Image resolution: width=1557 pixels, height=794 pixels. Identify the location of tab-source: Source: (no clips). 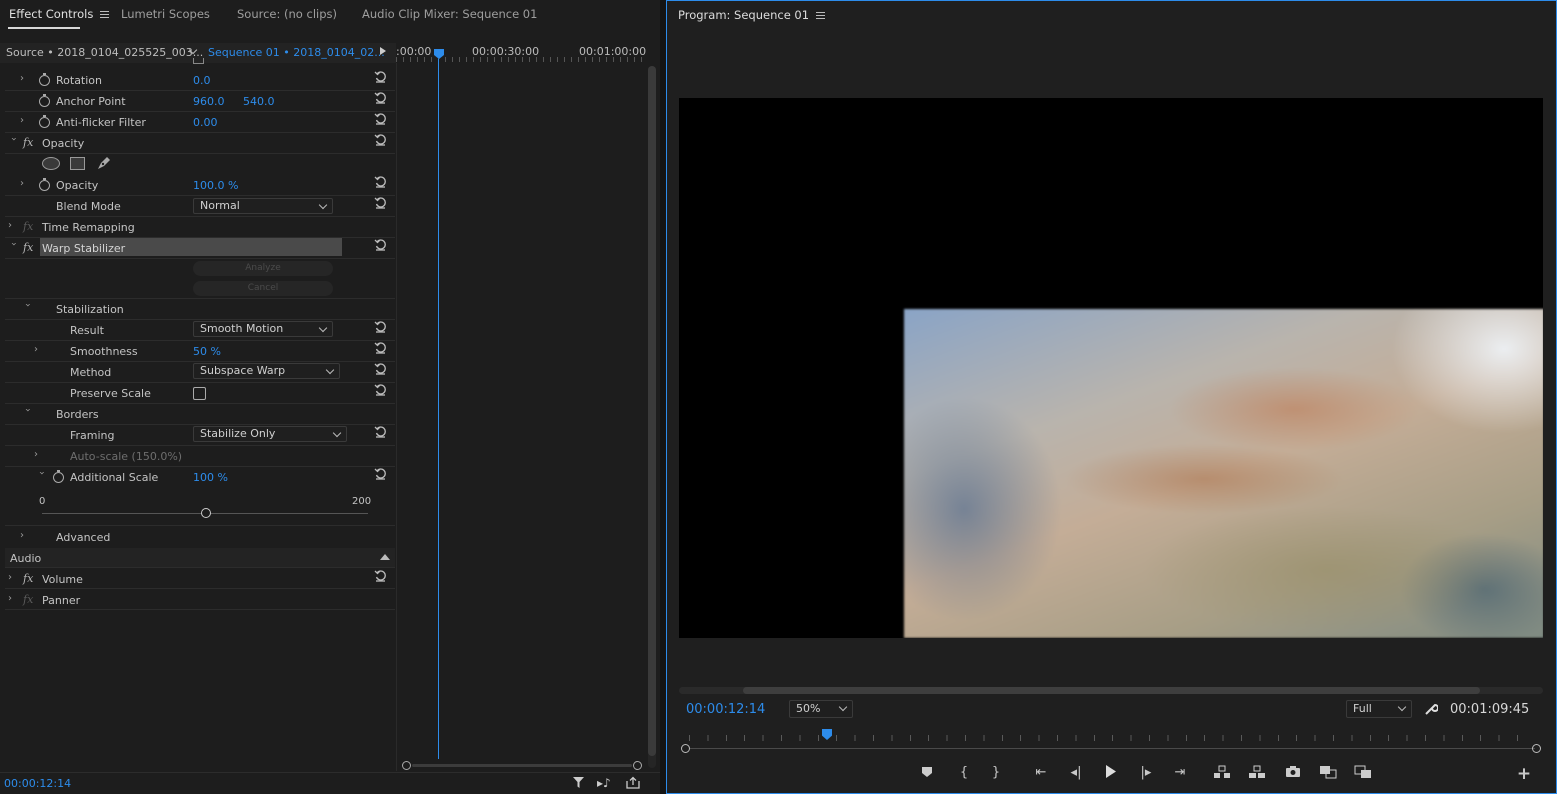
(287, 14).